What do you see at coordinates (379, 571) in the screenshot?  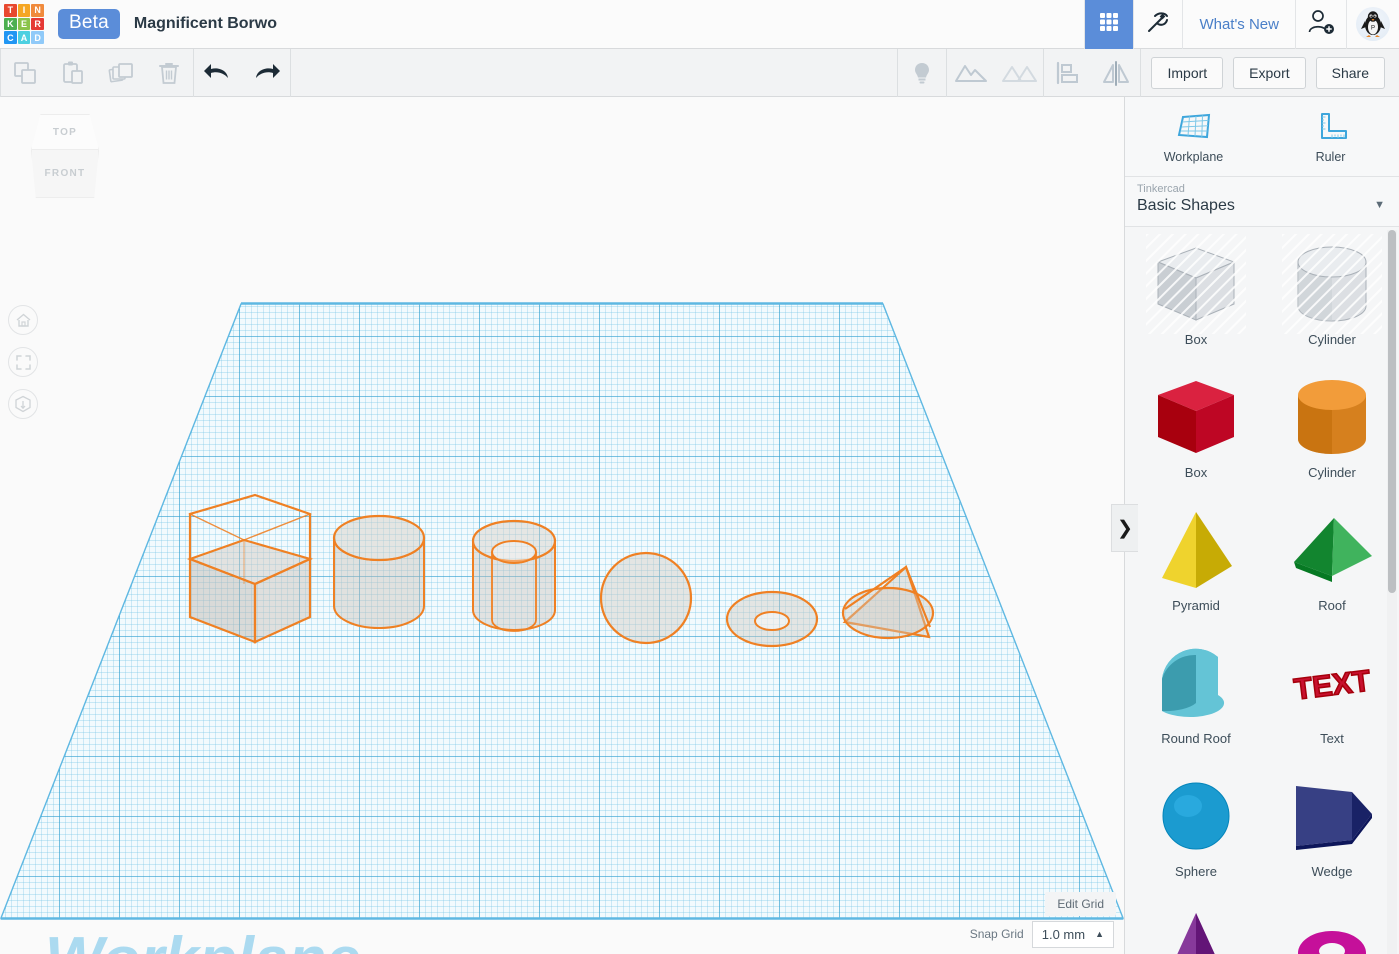 I see `shape-cylinder` at bounding box center [379, 571].